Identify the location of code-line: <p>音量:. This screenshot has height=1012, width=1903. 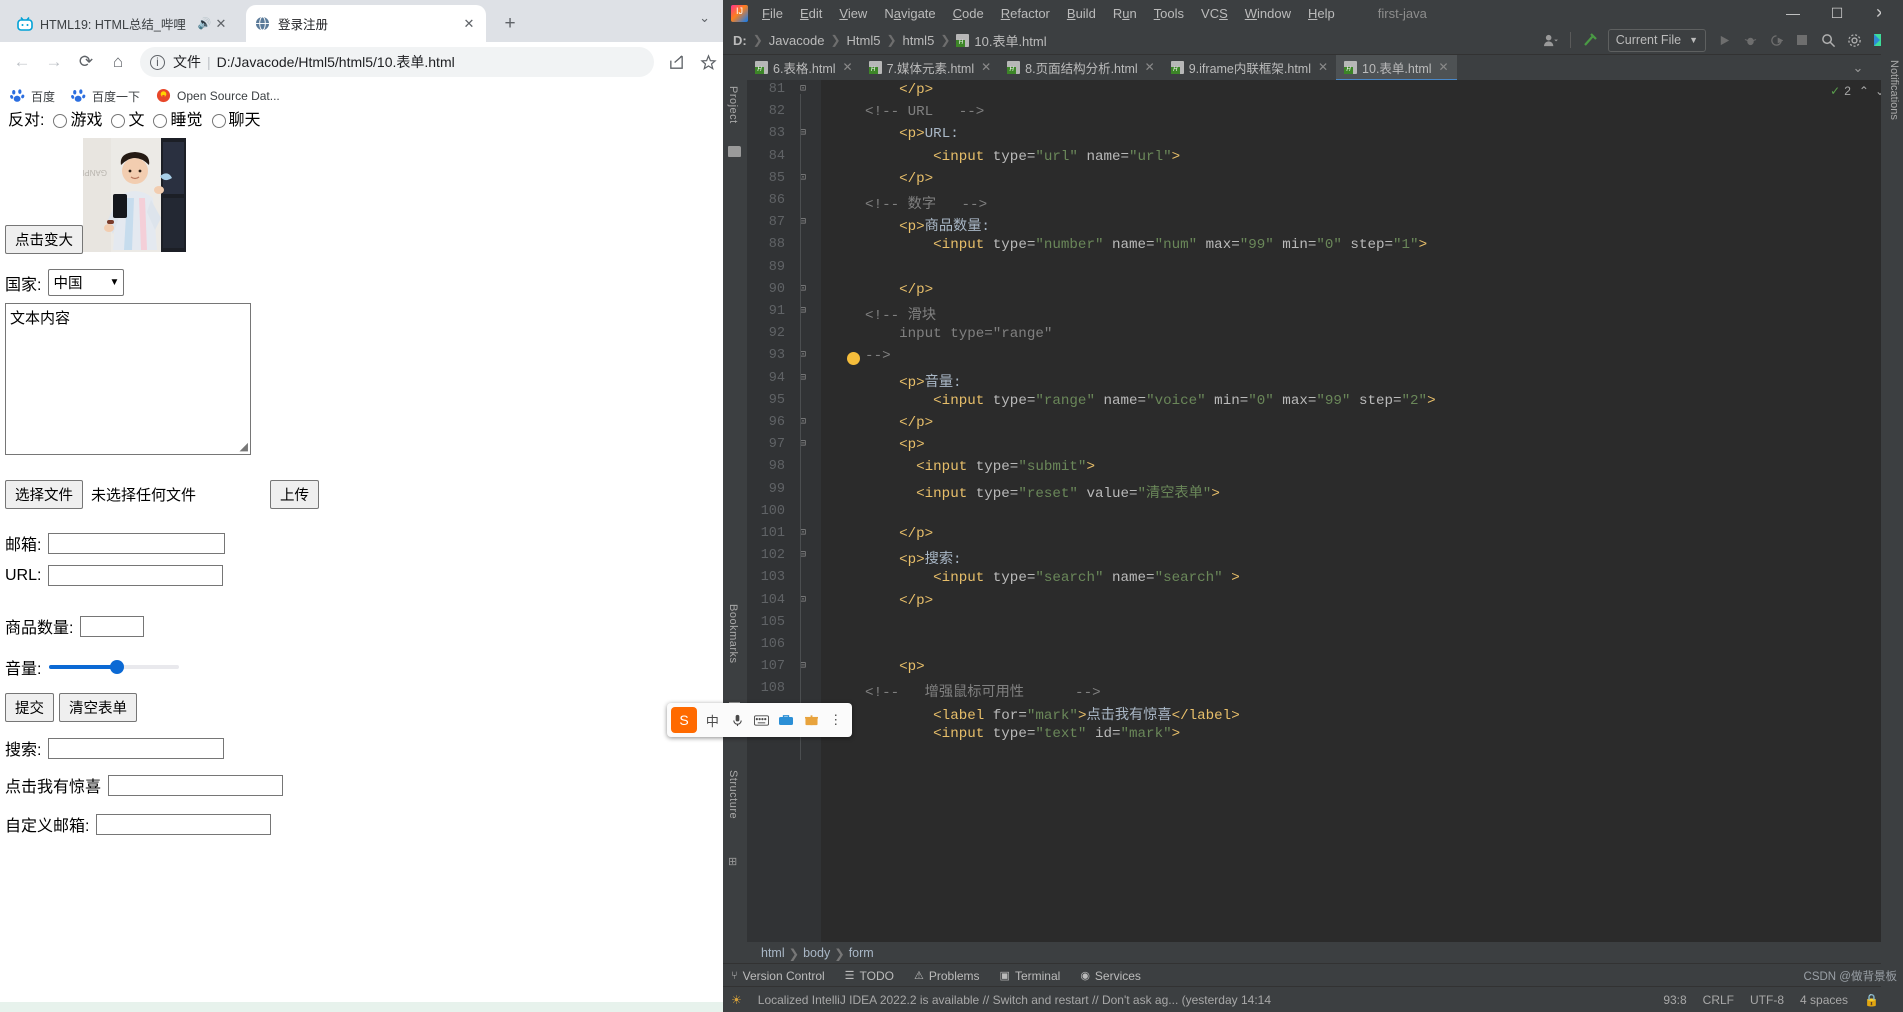
(896, 381).